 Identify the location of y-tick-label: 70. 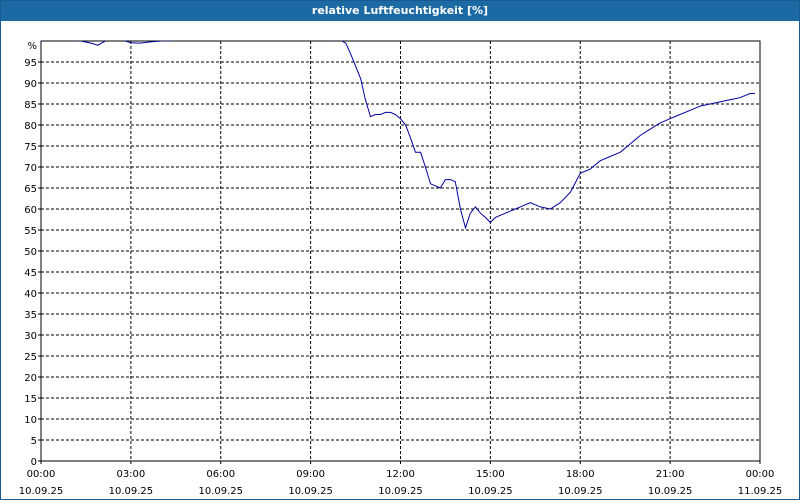
(30, 168).